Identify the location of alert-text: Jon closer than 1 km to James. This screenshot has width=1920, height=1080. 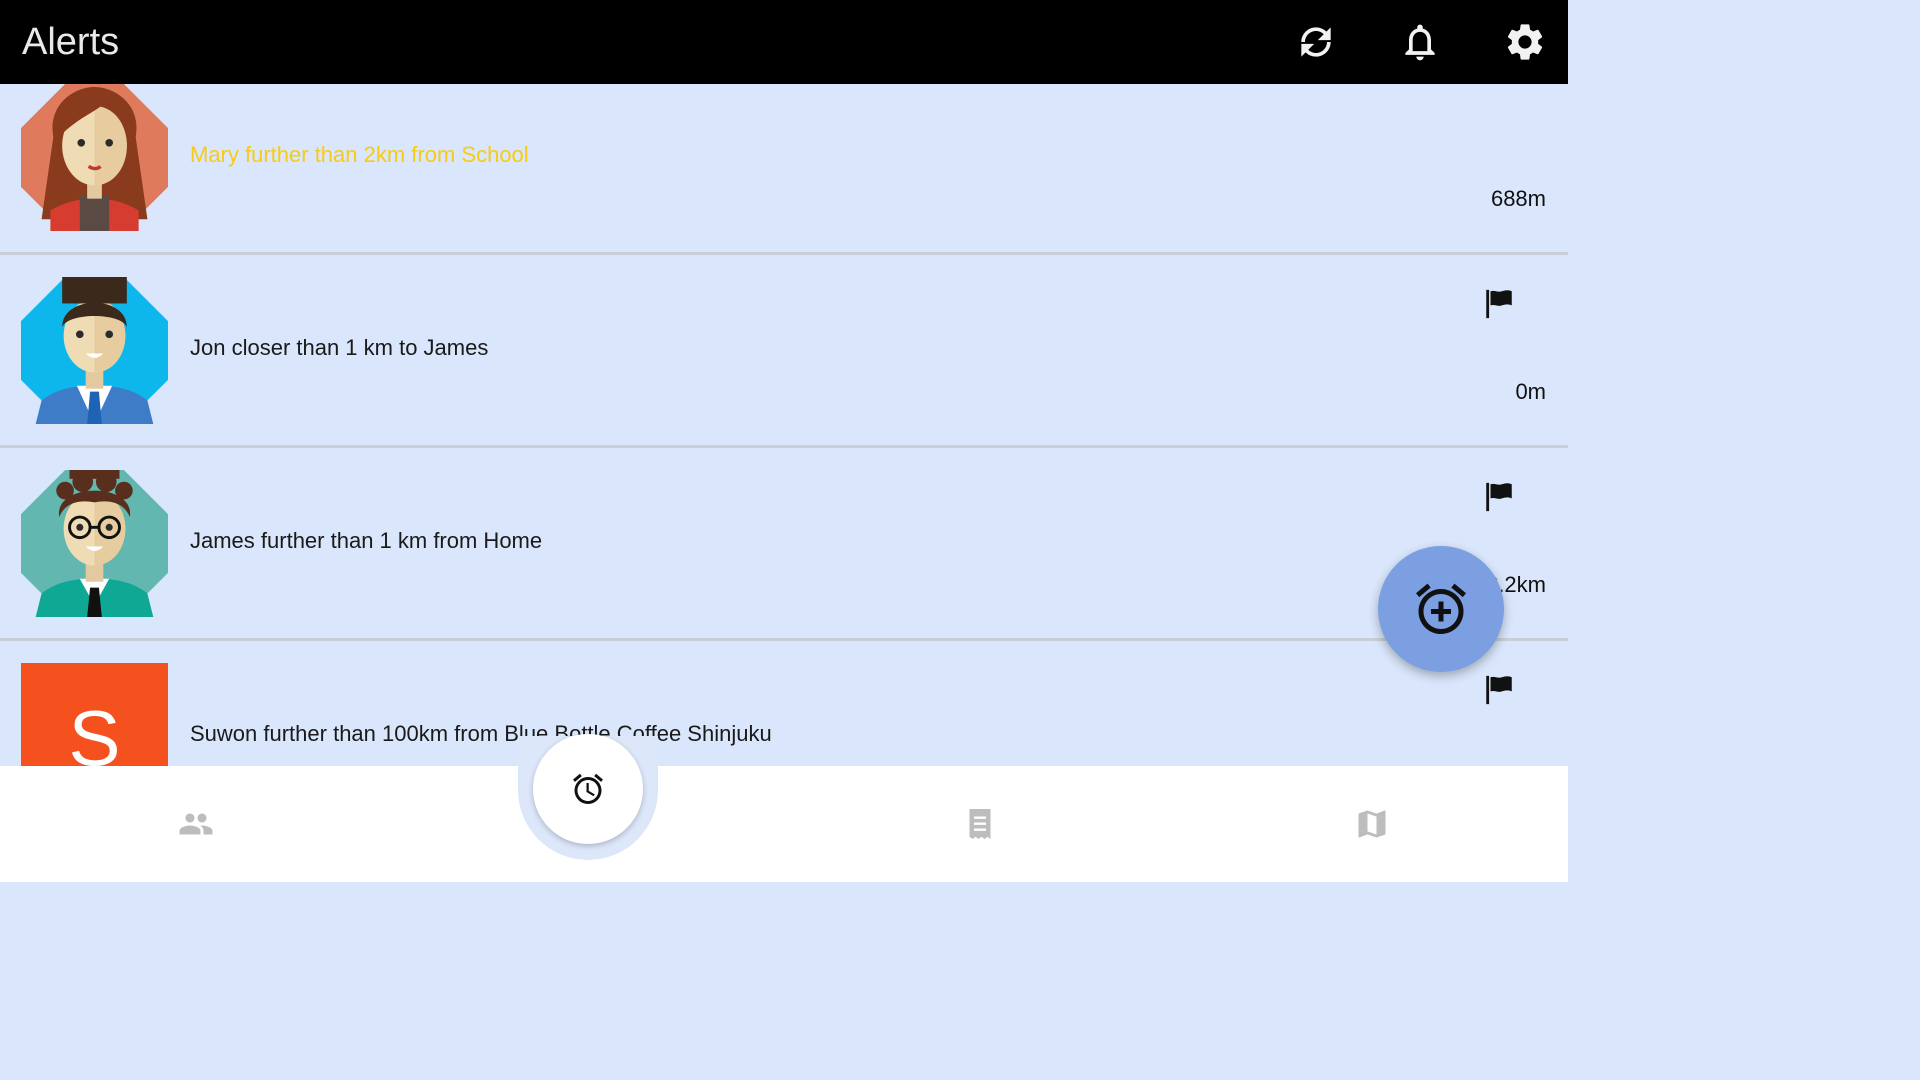
(339, 347).